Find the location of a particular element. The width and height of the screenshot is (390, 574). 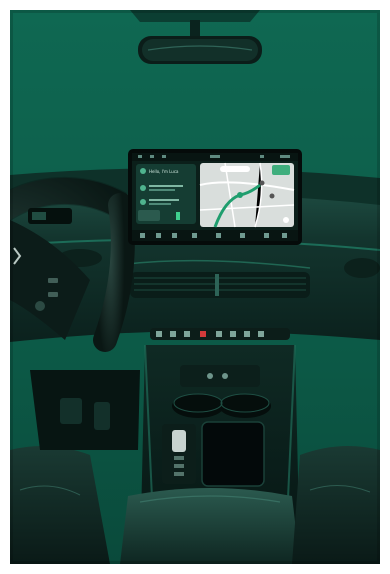

climate-button-row is located at coordinates (220, 334).